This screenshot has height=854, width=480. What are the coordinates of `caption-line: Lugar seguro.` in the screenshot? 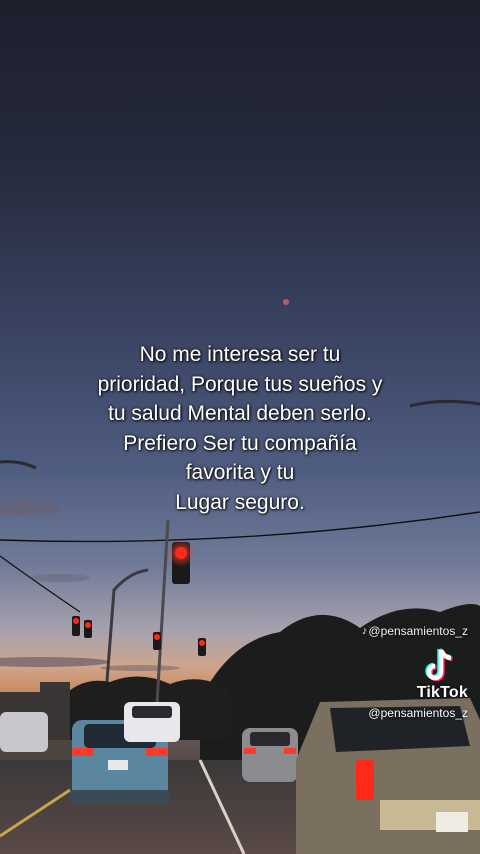 It's located at (240, 502).